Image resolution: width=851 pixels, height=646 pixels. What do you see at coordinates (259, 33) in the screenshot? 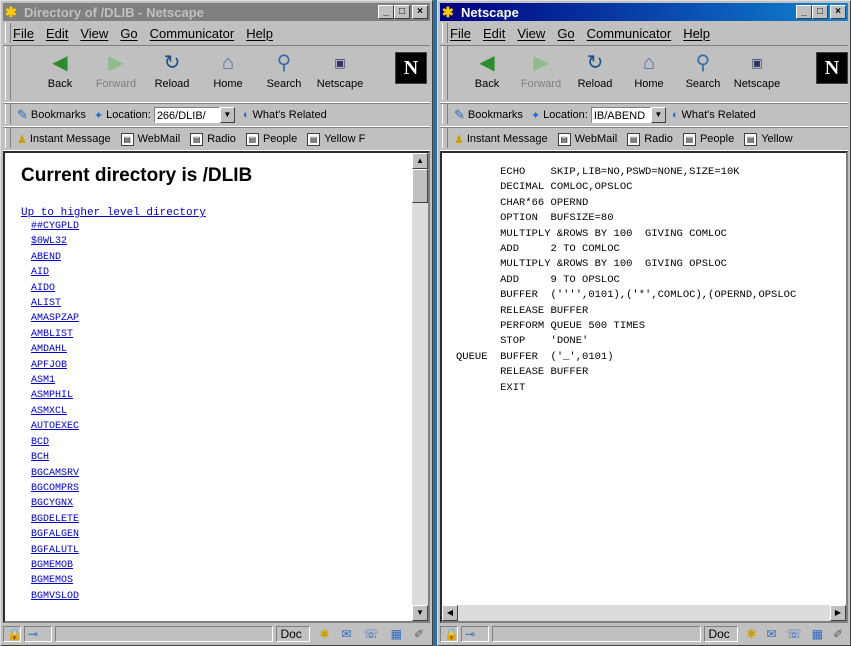
I see `menu-help: Help` at bounding box center [259, 33].